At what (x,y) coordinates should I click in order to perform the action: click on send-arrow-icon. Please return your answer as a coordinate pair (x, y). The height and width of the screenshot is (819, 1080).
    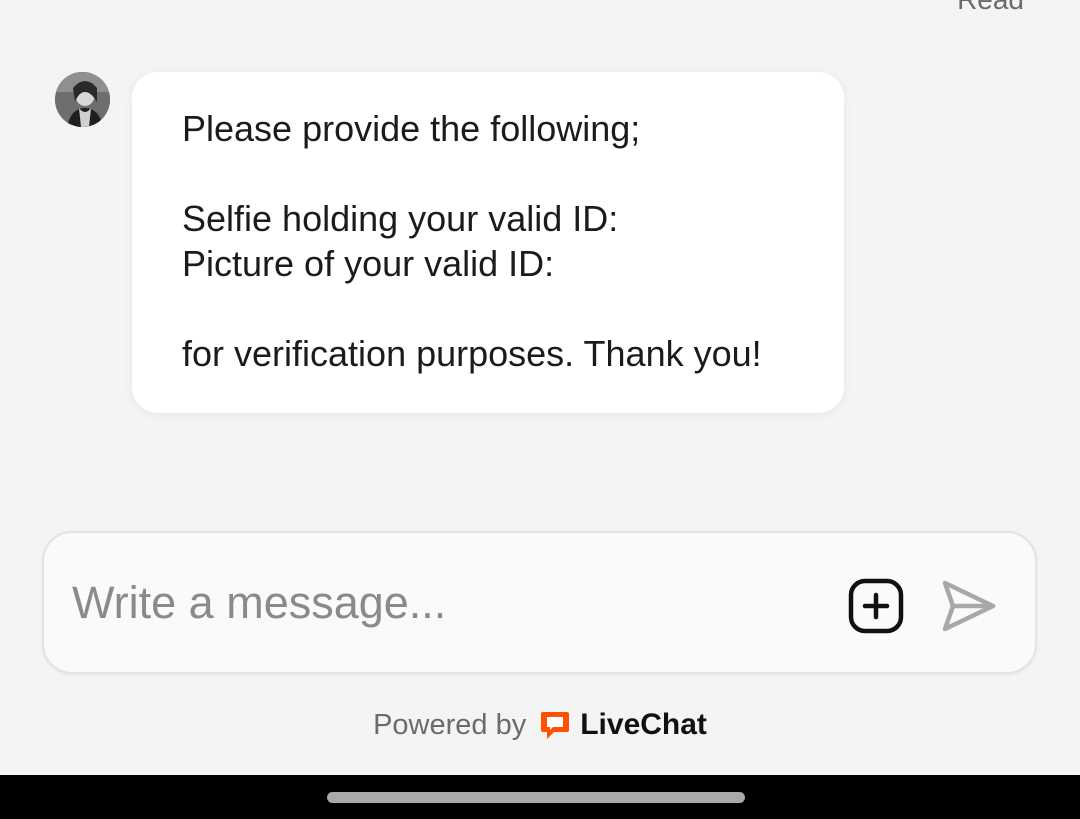
    Looking at the image, I should click on (969, 606).